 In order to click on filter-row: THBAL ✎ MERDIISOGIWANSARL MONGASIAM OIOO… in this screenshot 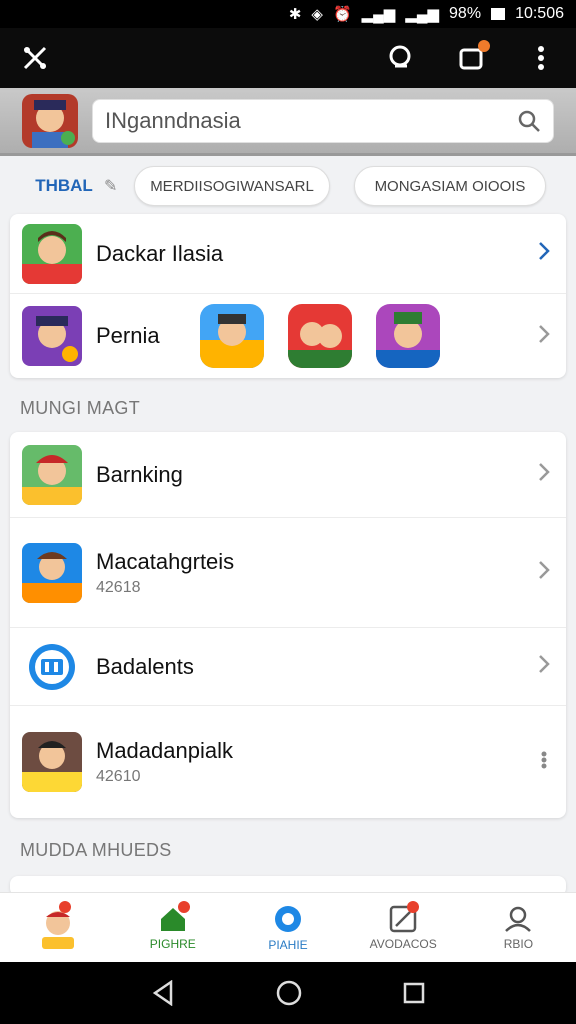, I will do `click(288, 186)`.